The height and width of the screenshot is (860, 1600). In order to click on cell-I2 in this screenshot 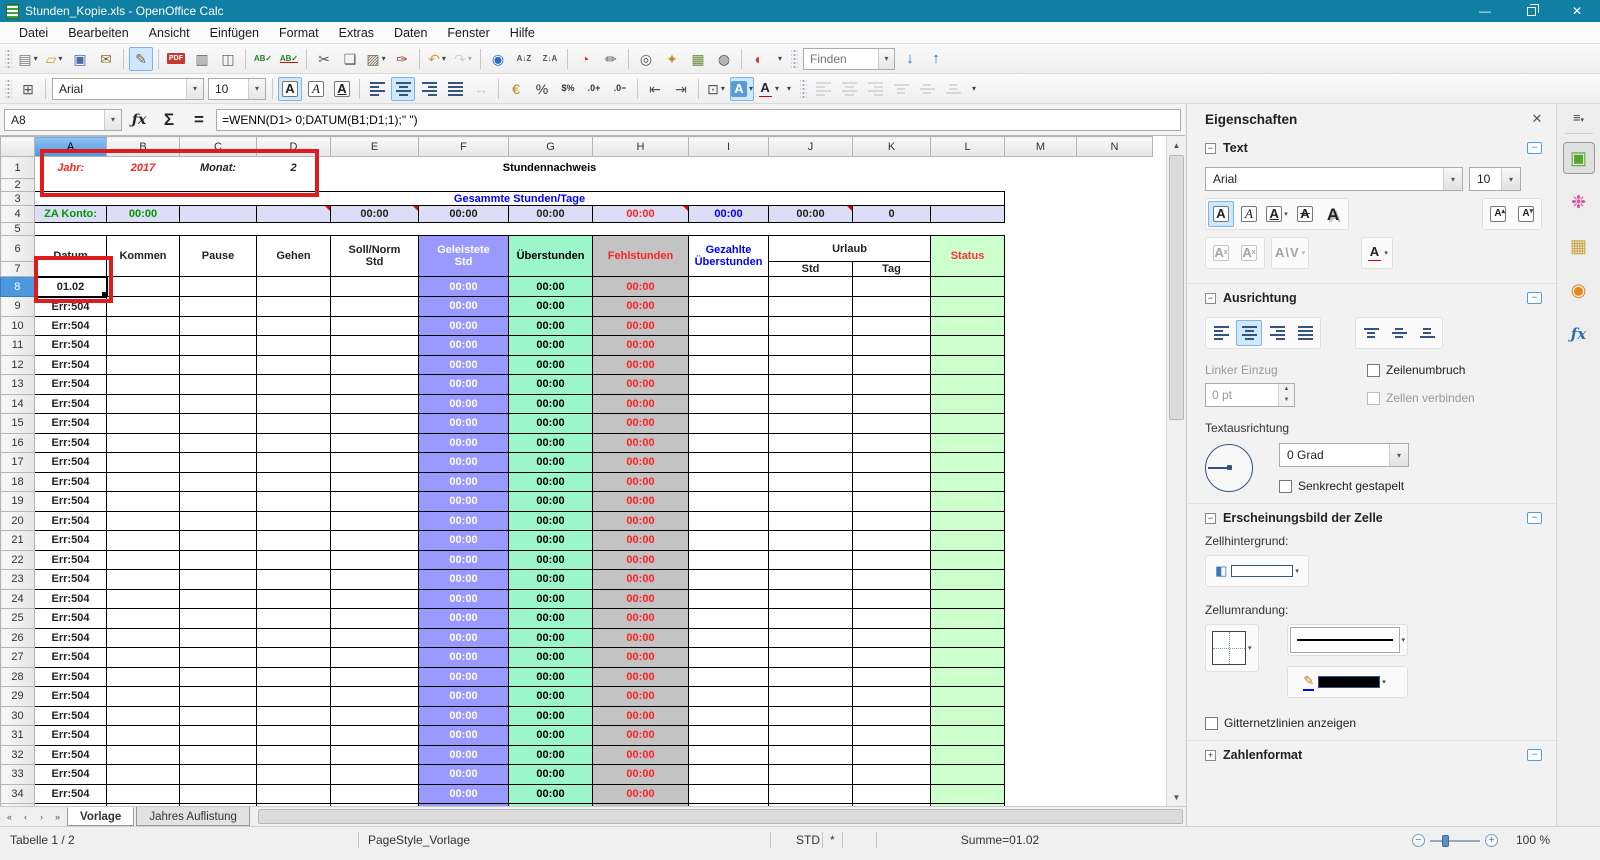, I will do `click(728, 185)`.